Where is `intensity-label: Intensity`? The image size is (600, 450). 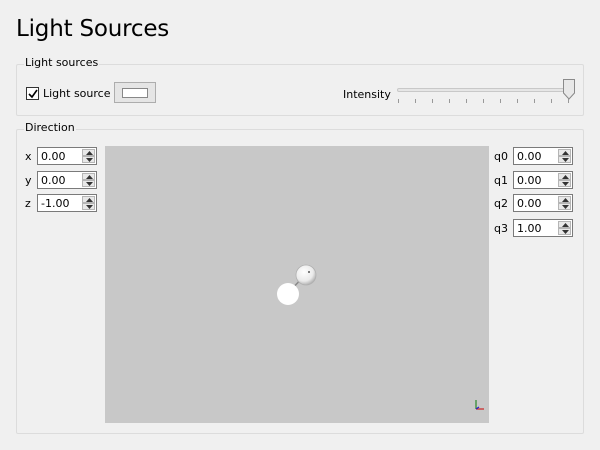
intensity-label: Intensity is located at coordinates (367, 94).